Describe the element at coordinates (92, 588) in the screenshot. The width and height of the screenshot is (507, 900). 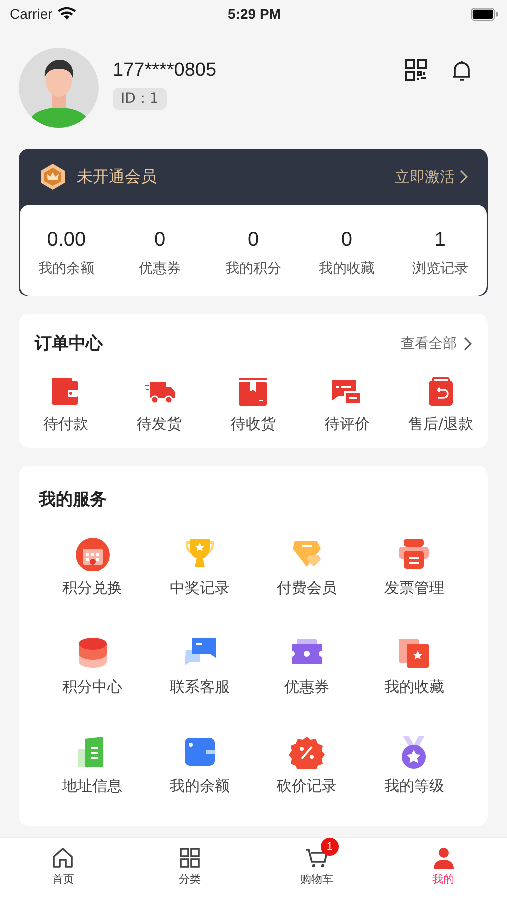
I see `service-label: 积分兑换` at that location.